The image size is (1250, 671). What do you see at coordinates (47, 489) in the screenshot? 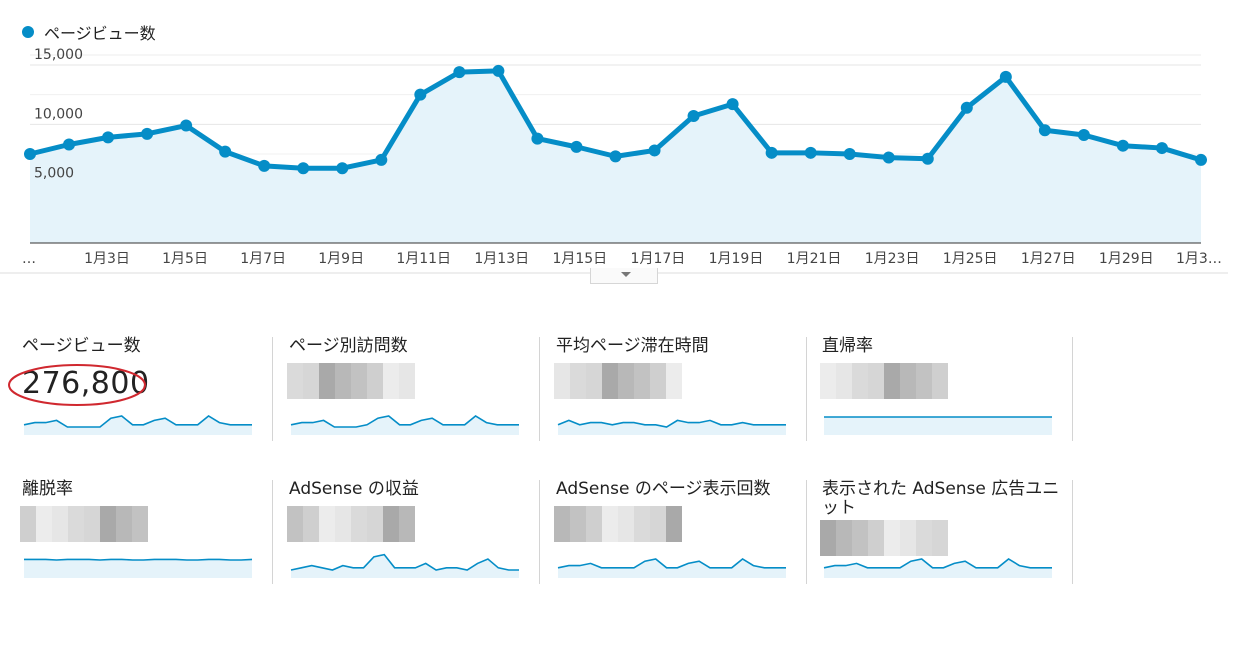
I see `metric-title: 離脱率` at bounding box center [47, 489].